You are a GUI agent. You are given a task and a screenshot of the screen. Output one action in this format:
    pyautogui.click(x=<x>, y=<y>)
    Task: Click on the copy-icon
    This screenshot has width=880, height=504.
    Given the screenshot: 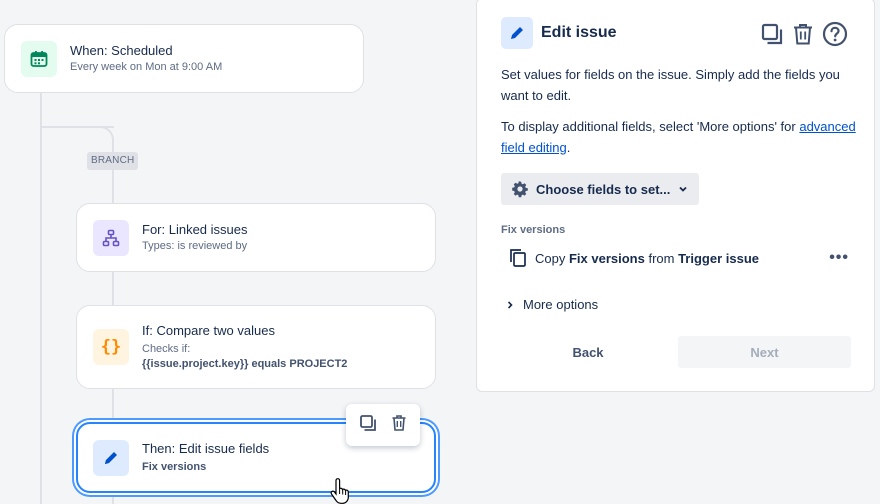 What is the action you would take?
    pyautogui.click(x=518, y=258)
    